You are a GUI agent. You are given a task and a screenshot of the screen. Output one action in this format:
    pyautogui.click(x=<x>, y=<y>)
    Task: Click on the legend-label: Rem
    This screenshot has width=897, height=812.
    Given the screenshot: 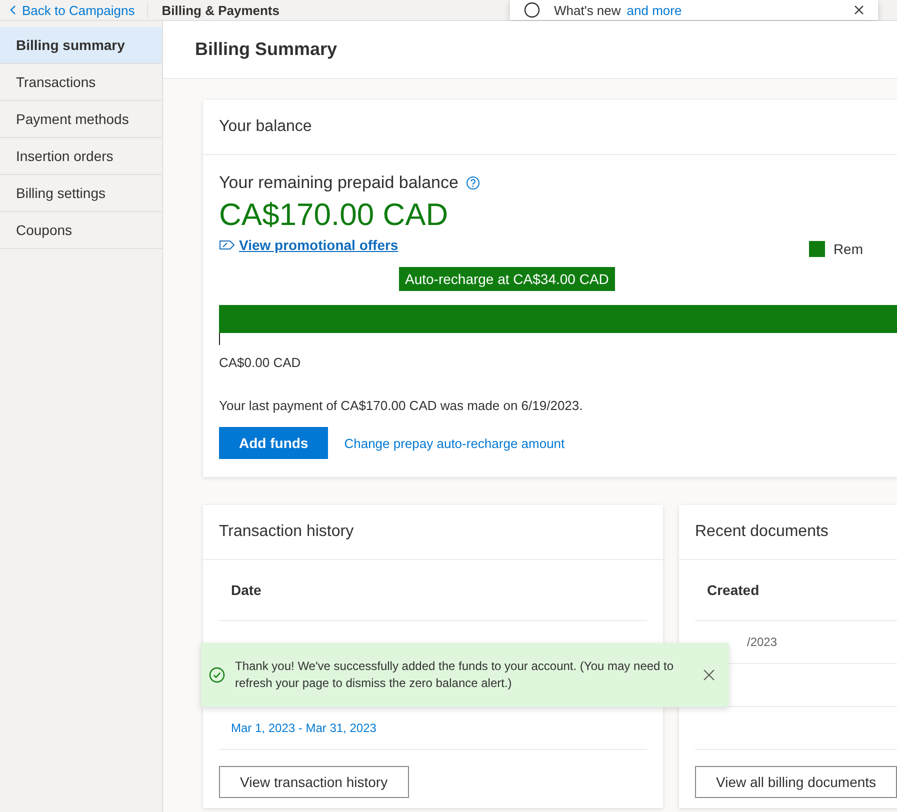 What is the action you would take?
    pyautogui.click(x=848, y=249)
    